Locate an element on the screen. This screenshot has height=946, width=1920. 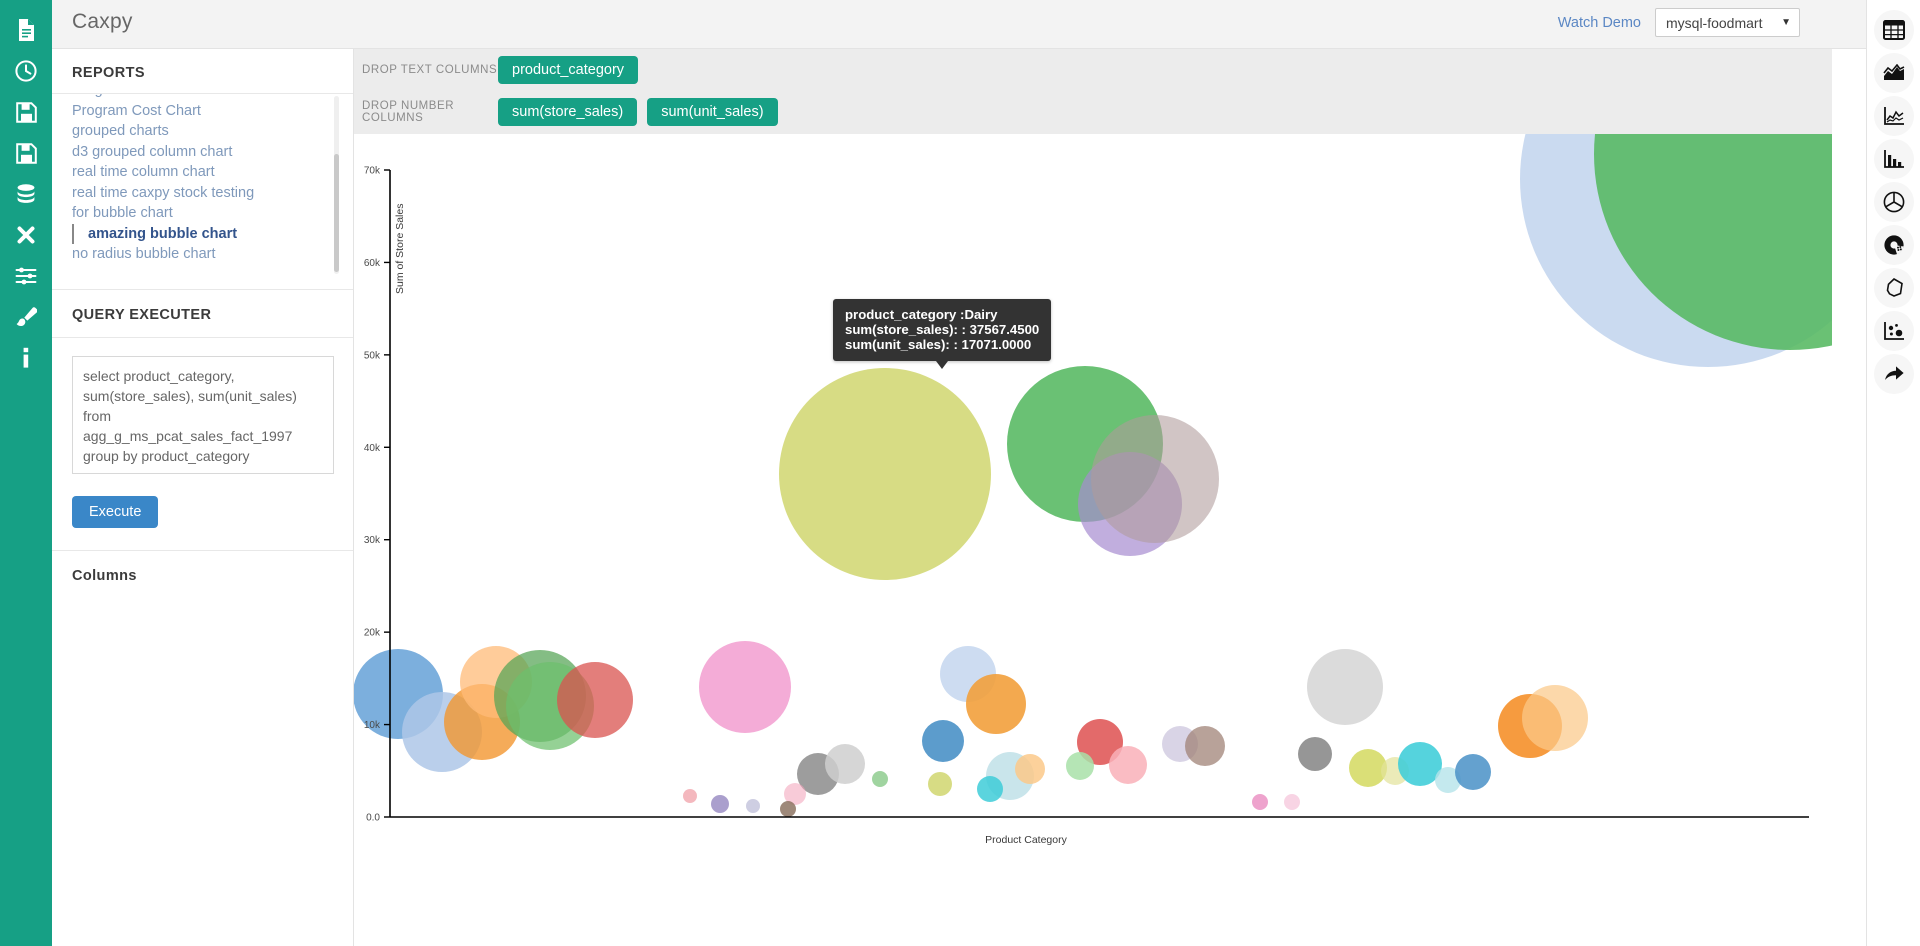
columns-section-title: Columns is located at coordinates (202, 575).